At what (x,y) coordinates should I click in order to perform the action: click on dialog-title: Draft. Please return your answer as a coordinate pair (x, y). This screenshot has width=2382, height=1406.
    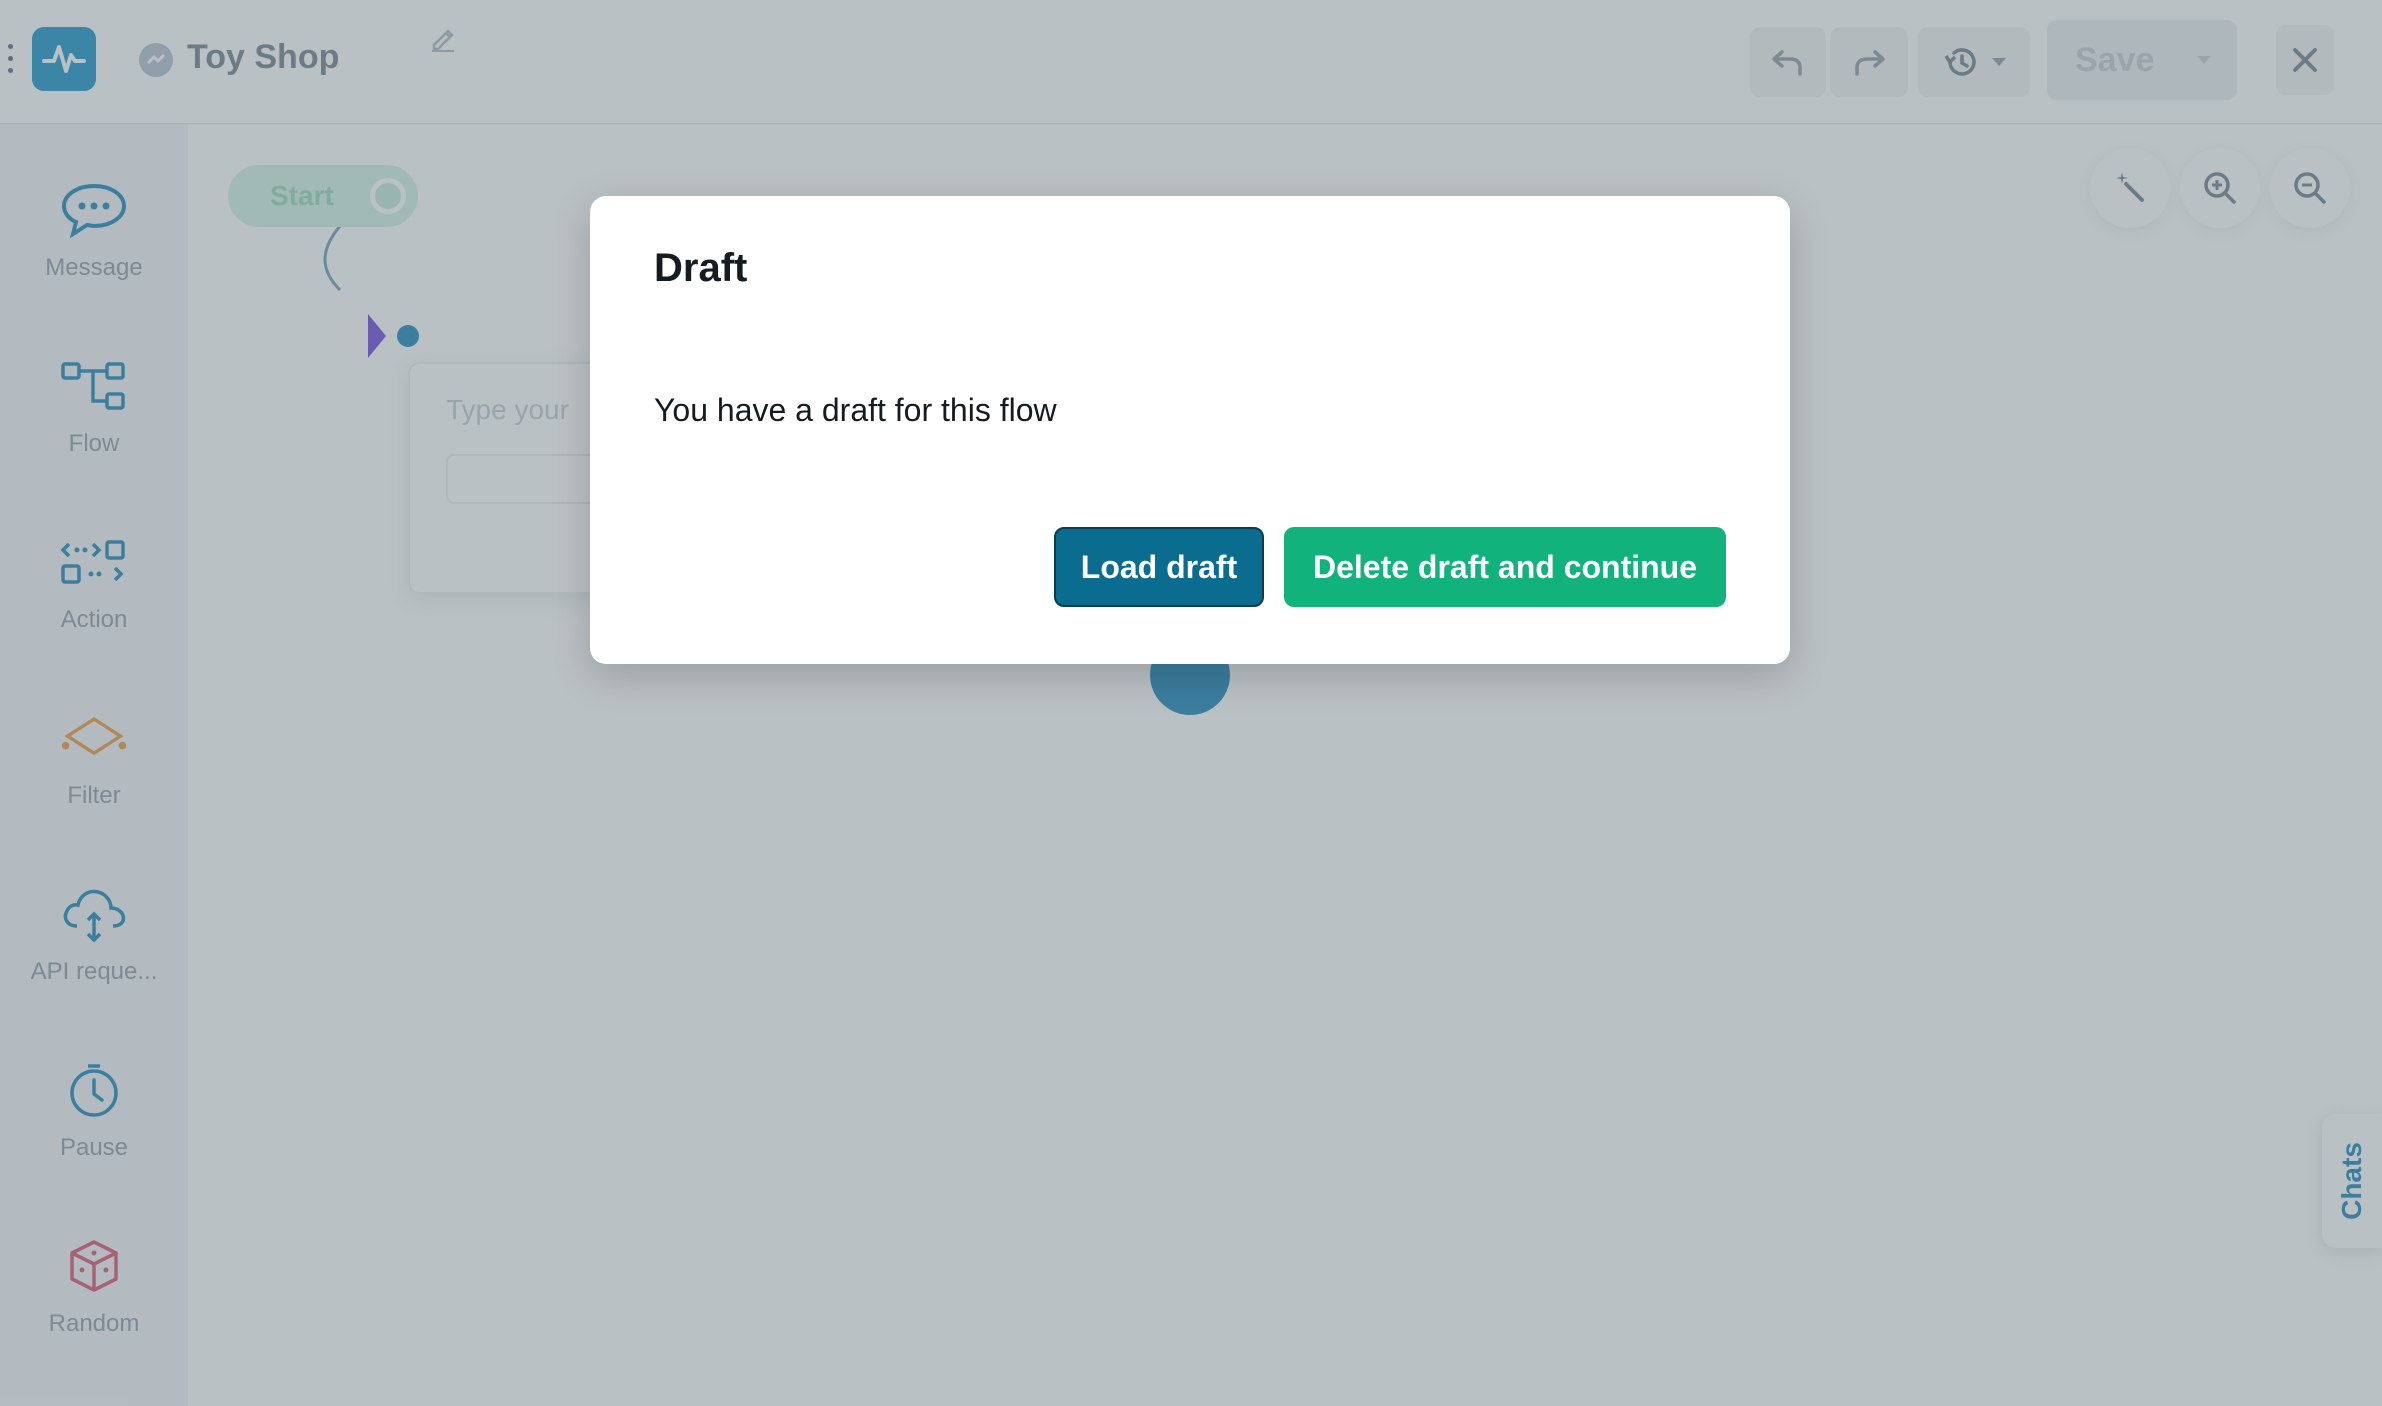
    Looking at the image, I should click on (701, 268).